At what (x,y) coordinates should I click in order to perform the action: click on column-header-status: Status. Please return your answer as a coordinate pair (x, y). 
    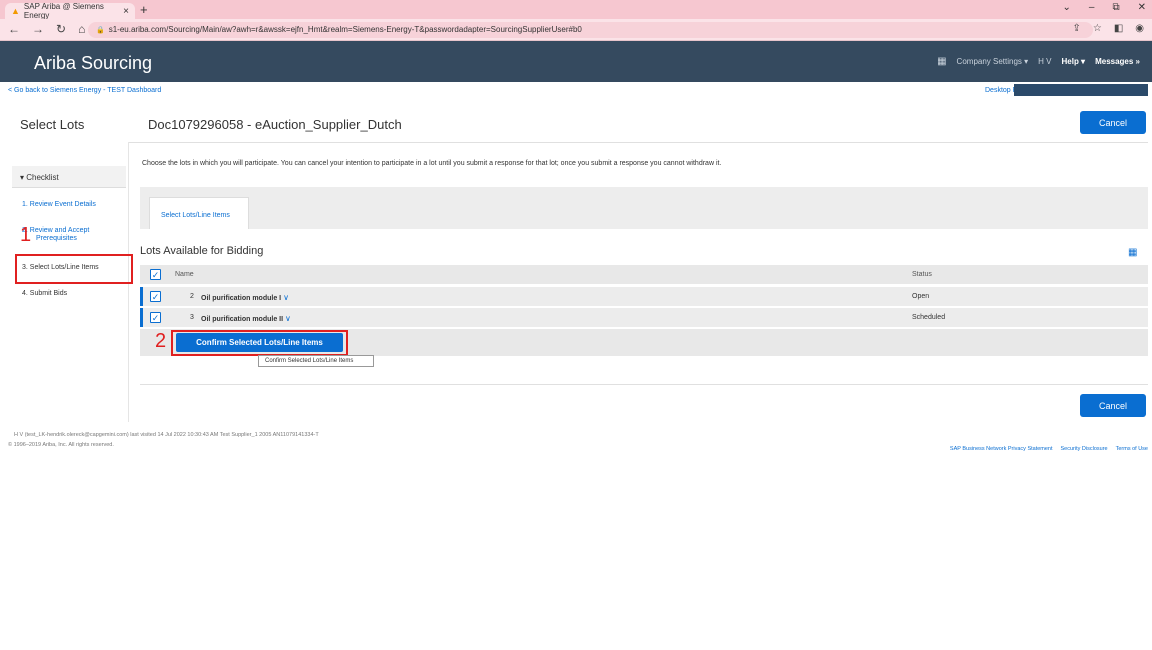
    Looking at the image, I should click on (922, 274).